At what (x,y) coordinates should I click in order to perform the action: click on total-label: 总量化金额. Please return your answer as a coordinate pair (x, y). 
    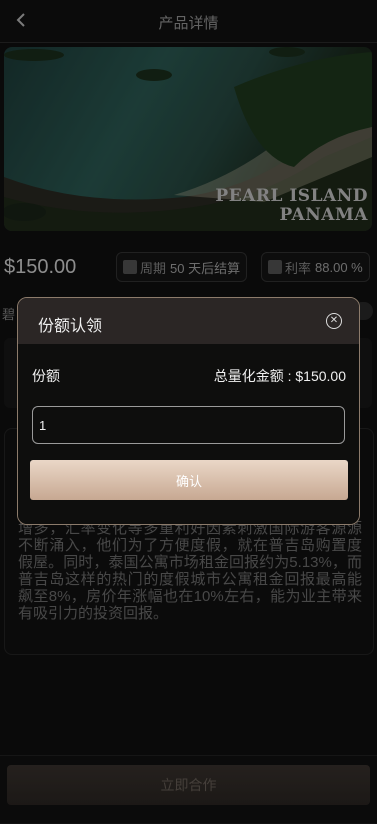
    Looking at the image, I should click on (248, 376).